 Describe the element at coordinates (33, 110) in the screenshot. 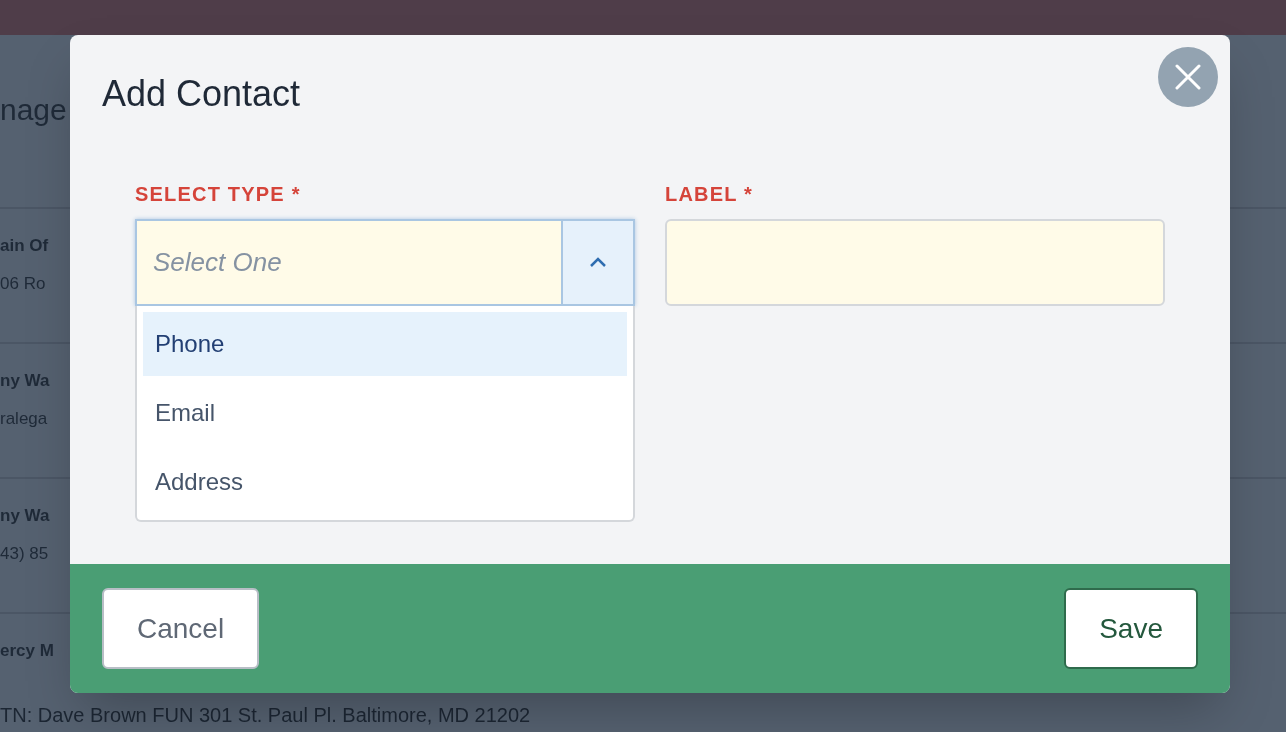

I see `page-heading: nage` at that location.